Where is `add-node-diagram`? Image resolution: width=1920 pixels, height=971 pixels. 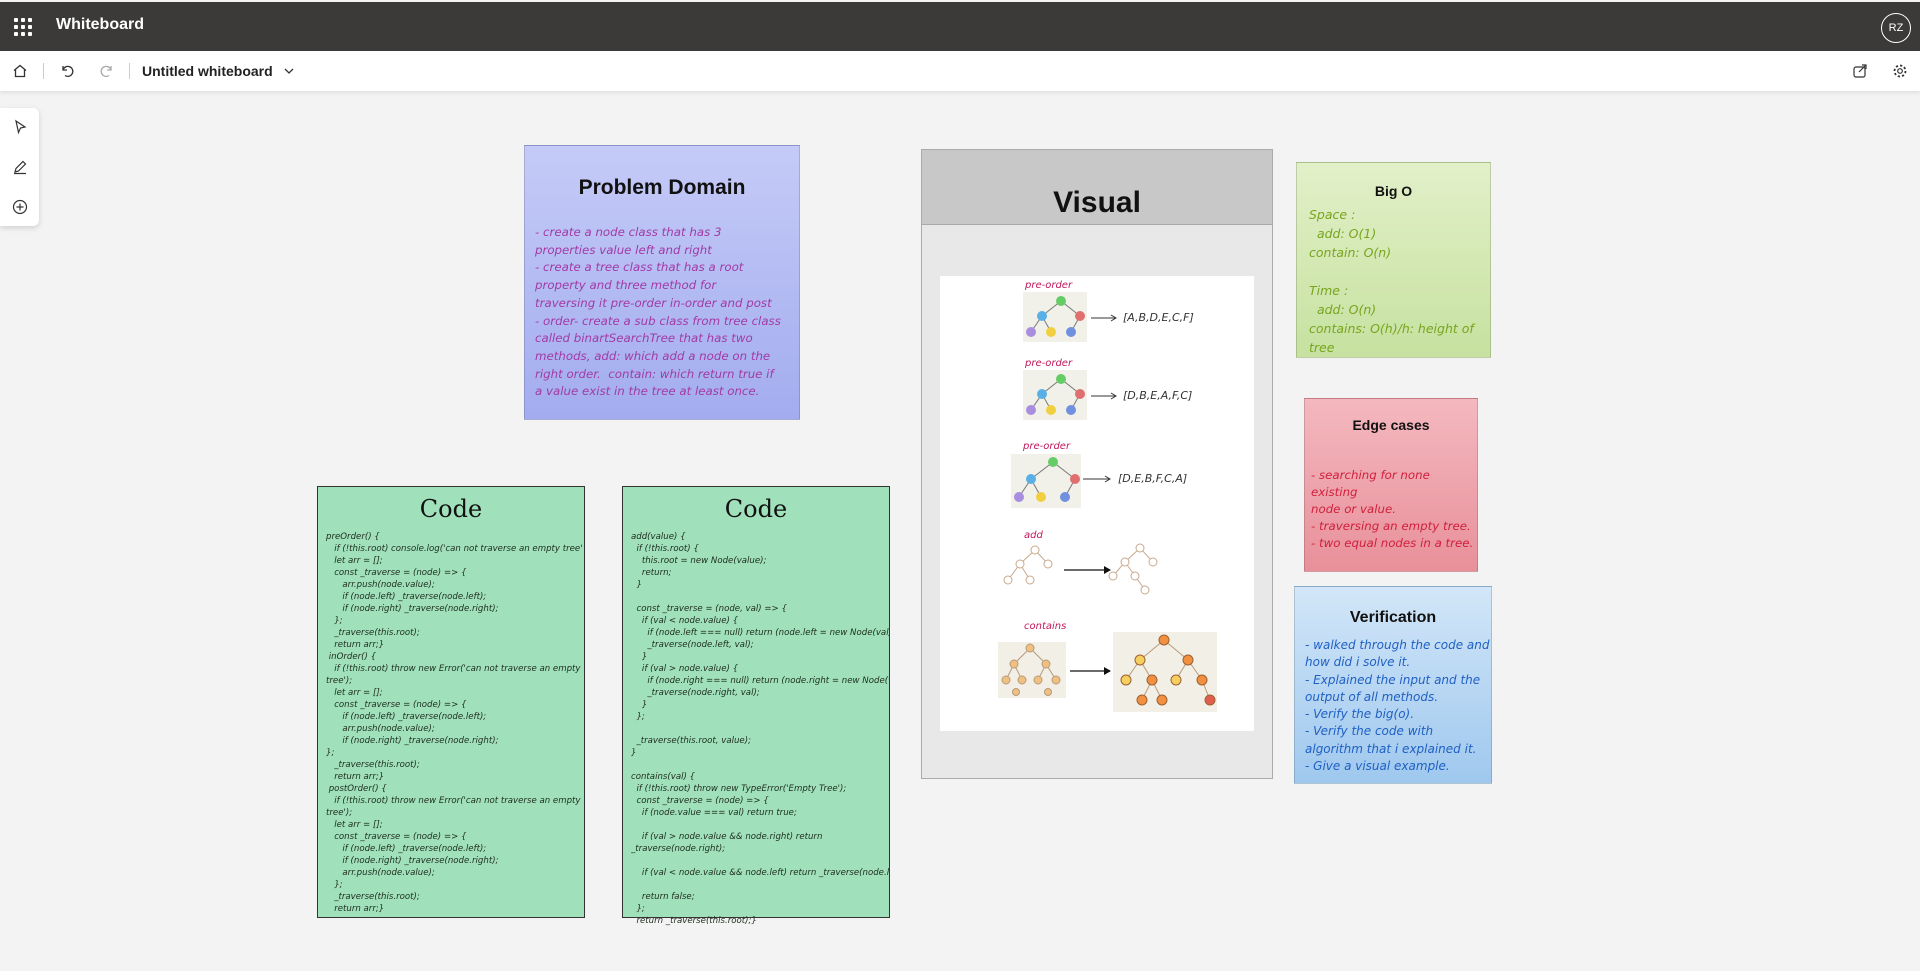
add-node-diagram is located at coordinates (1080, 569).